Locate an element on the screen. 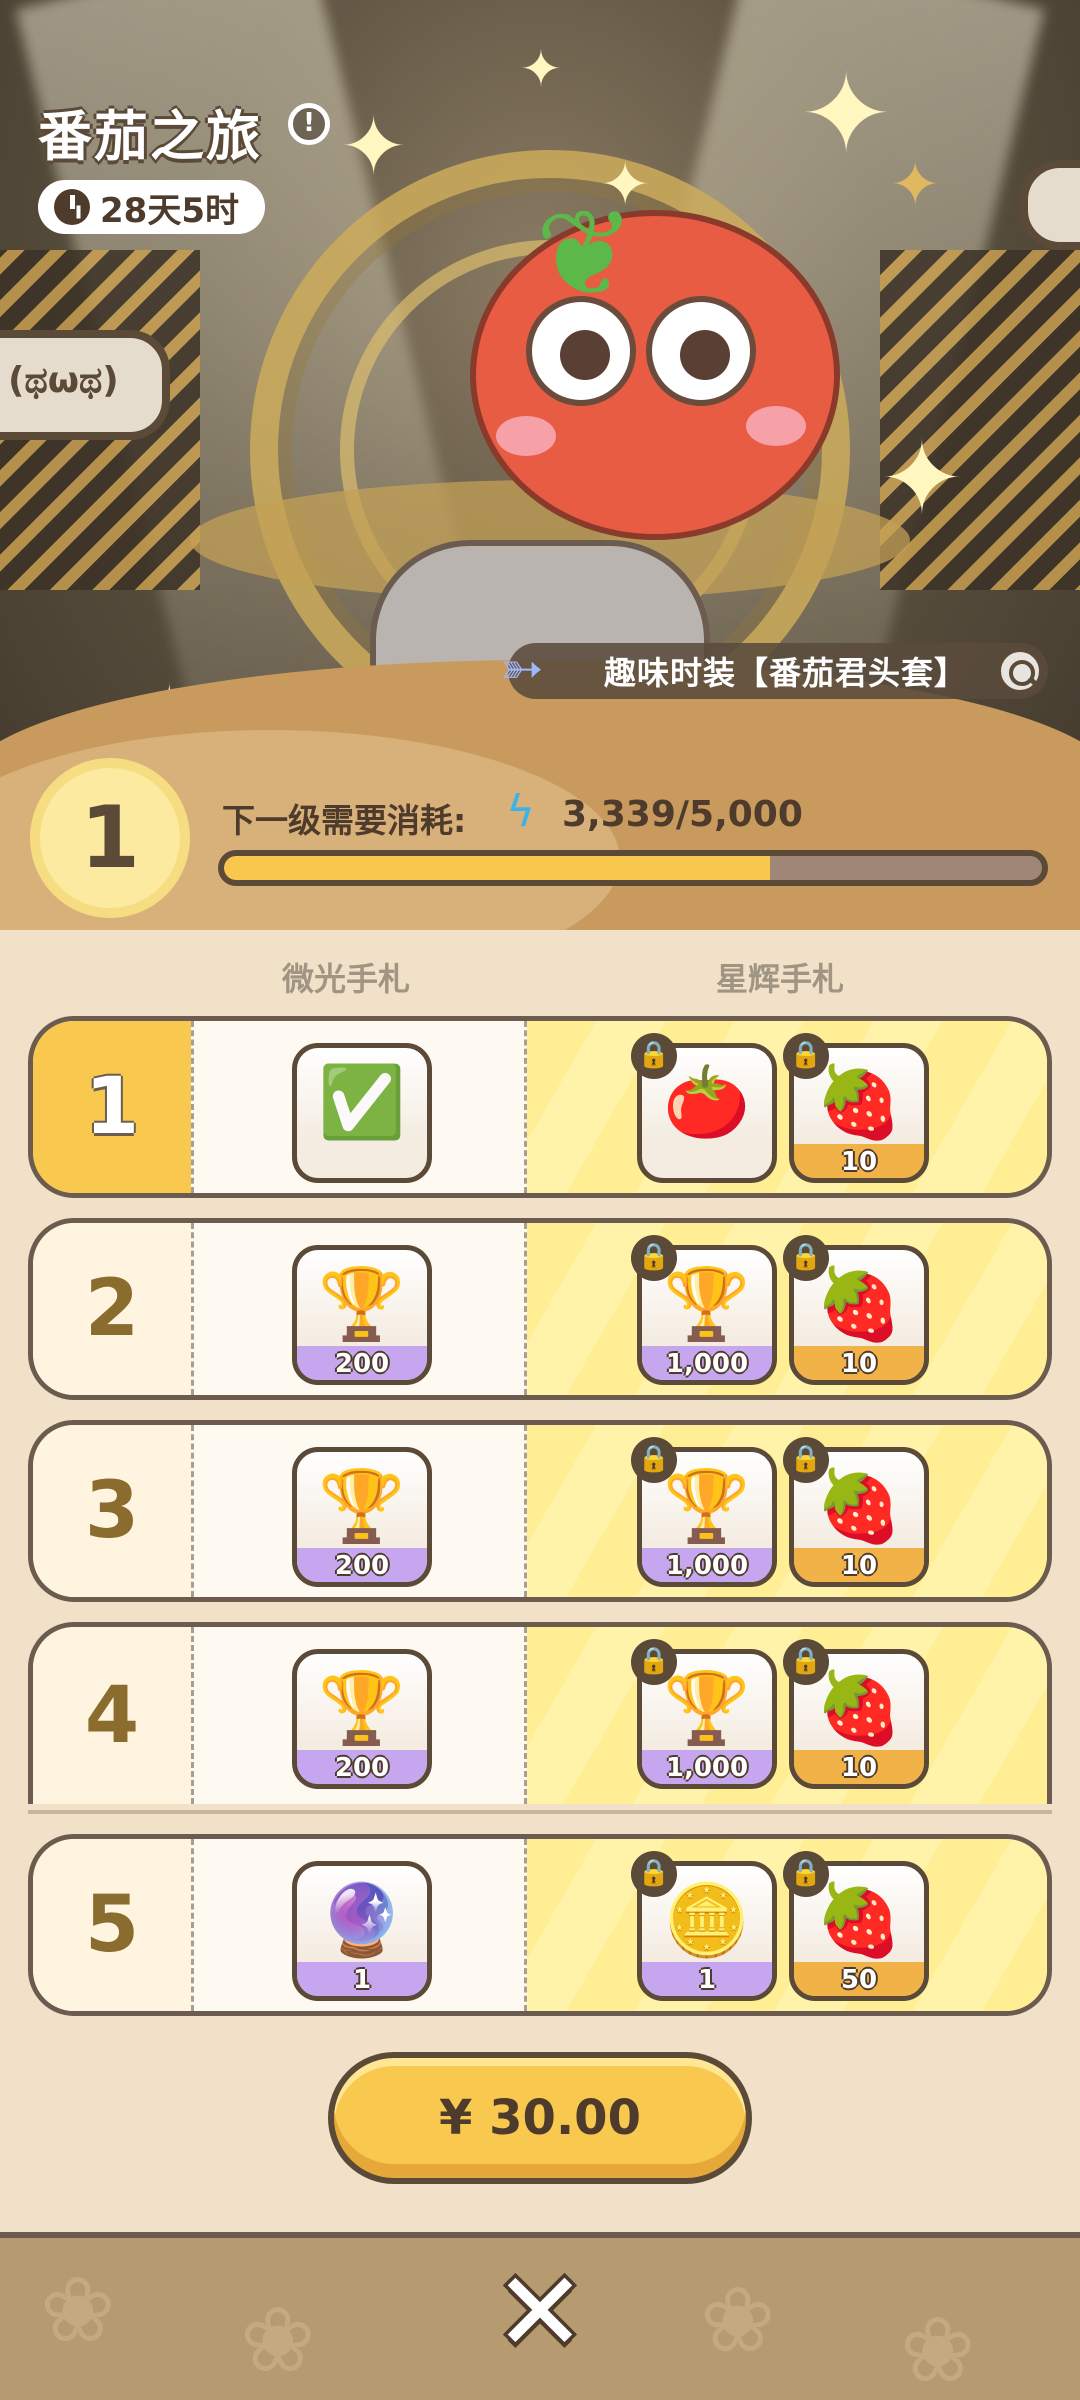 The width and height of the screenshot is (1080, 2400). tomato-character-head is located at coordinates (655, 375).